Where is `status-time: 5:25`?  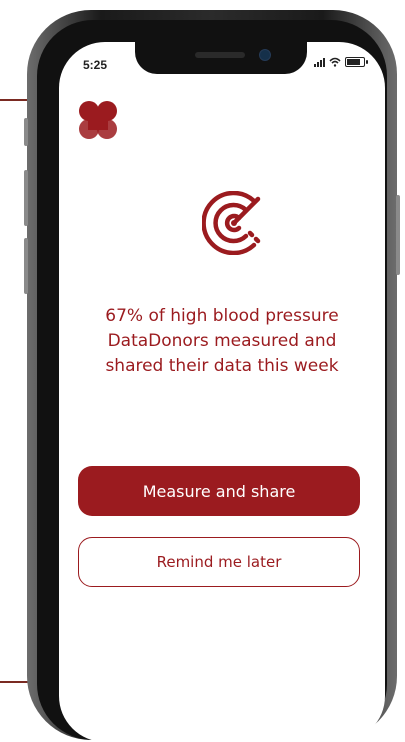 status-time: 5:25 is located at coordinates (95, 65).